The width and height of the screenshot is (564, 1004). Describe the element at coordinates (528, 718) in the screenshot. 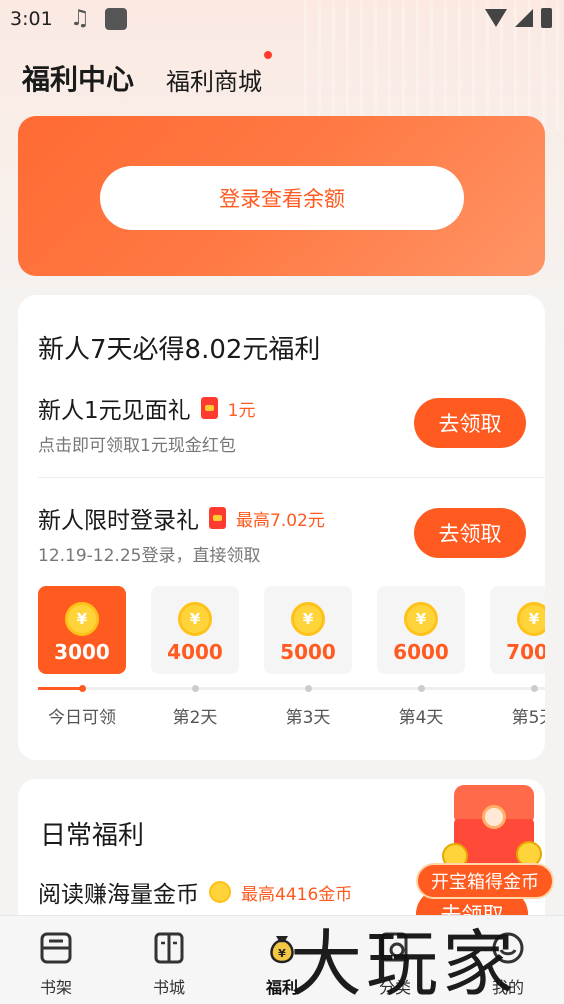

I see `day-label: 第5天` at that location.